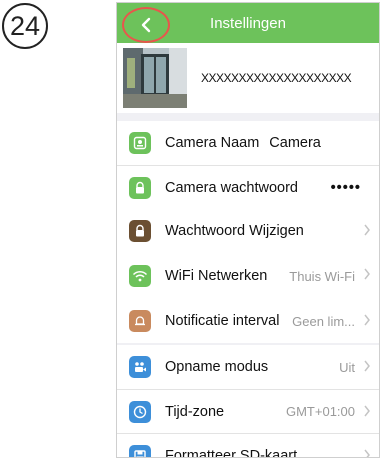  Describe the element at coordinates (345, 187) in the screenshot. I see `camera-password-value: •••••` at that location.